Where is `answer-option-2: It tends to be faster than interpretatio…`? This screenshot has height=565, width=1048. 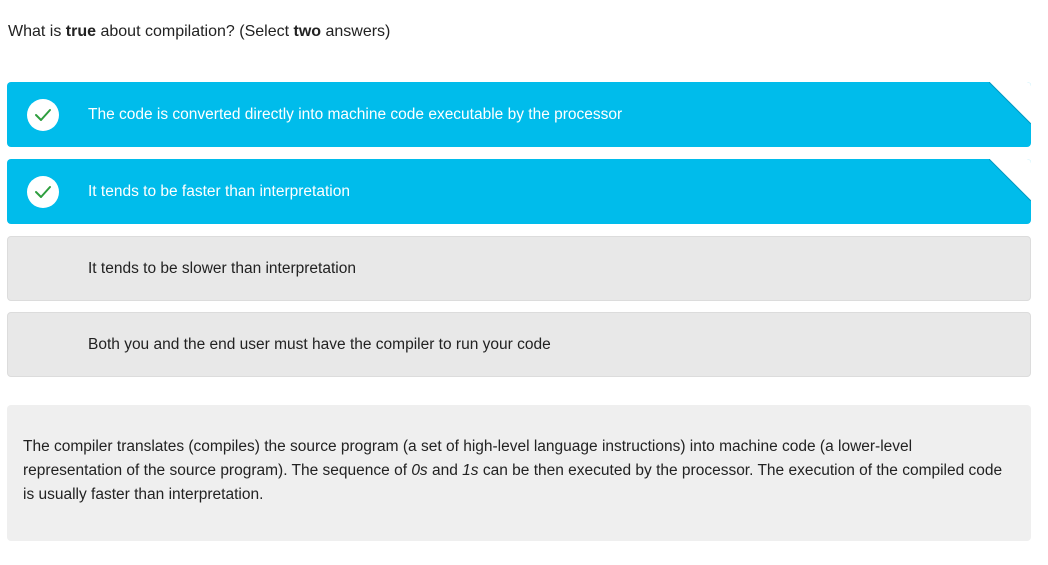 answer-option-2: It tends to be faster than interpretatio… is located at coordinates (519, 191).